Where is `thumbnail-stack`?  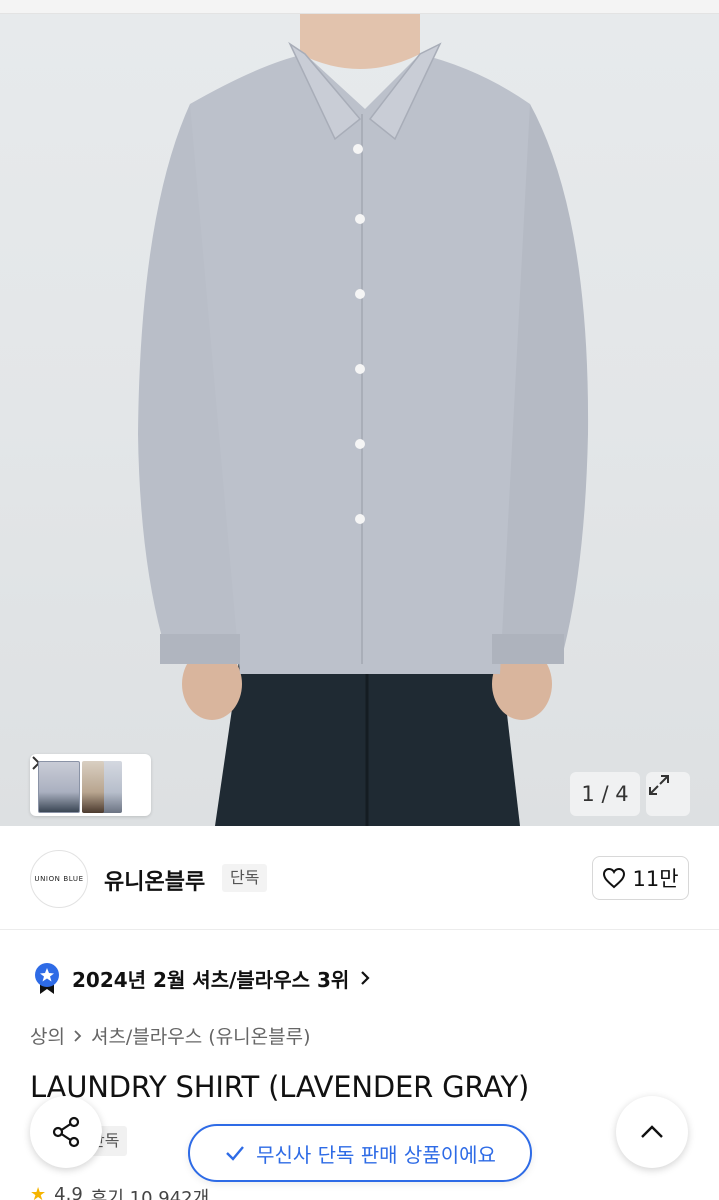
thumbnail-stack is located at coordinates (81, 785).